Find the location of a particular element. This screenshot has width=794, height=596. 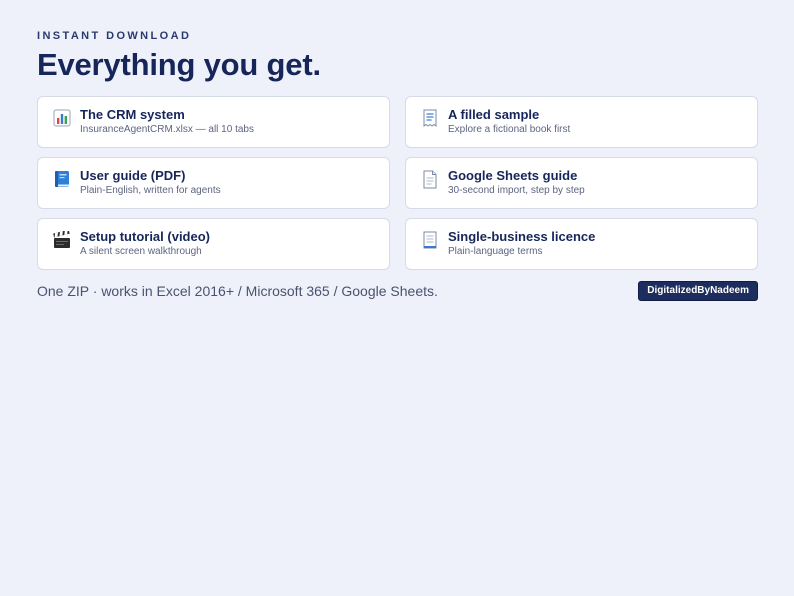

item-label: Single-business licence is located at coordinates (522, 236).